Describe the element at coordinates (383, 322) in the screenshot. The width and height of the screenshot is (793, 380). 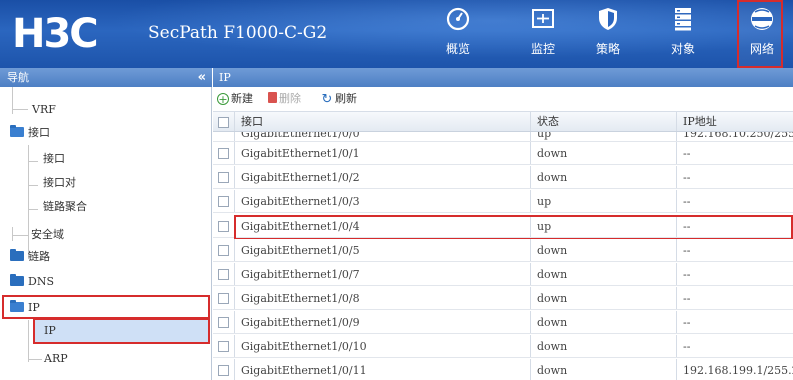
I see `cell-interface: GigabitEthernet1/0/9` at that location.